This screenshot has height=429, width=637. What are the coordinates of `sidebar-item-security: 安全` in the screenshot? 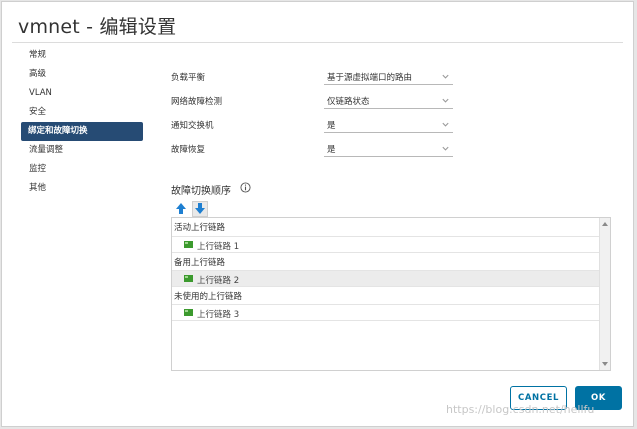 It's located at (85, 112).